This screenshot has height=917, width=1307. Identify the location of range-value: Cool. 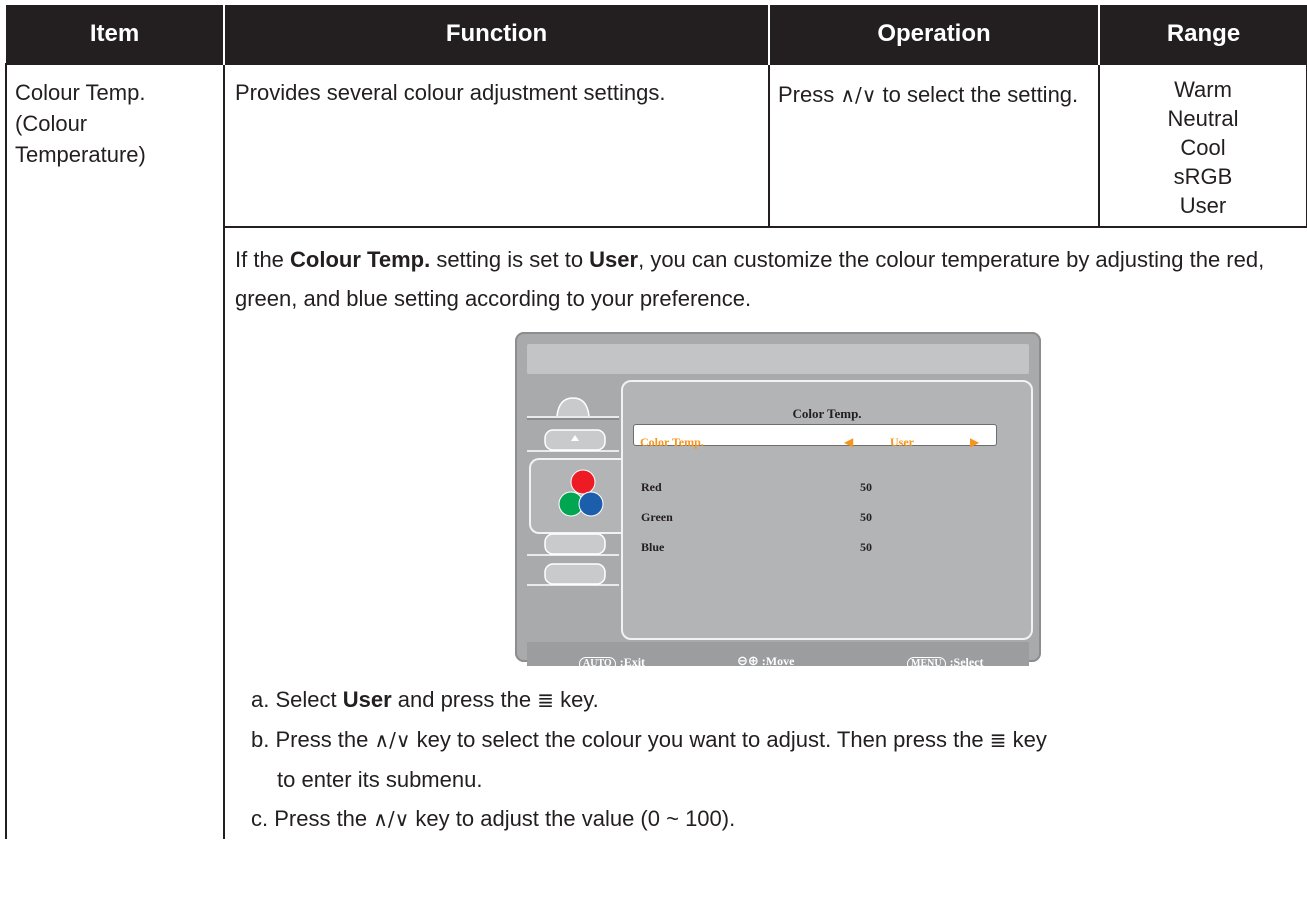
(1203, 147).